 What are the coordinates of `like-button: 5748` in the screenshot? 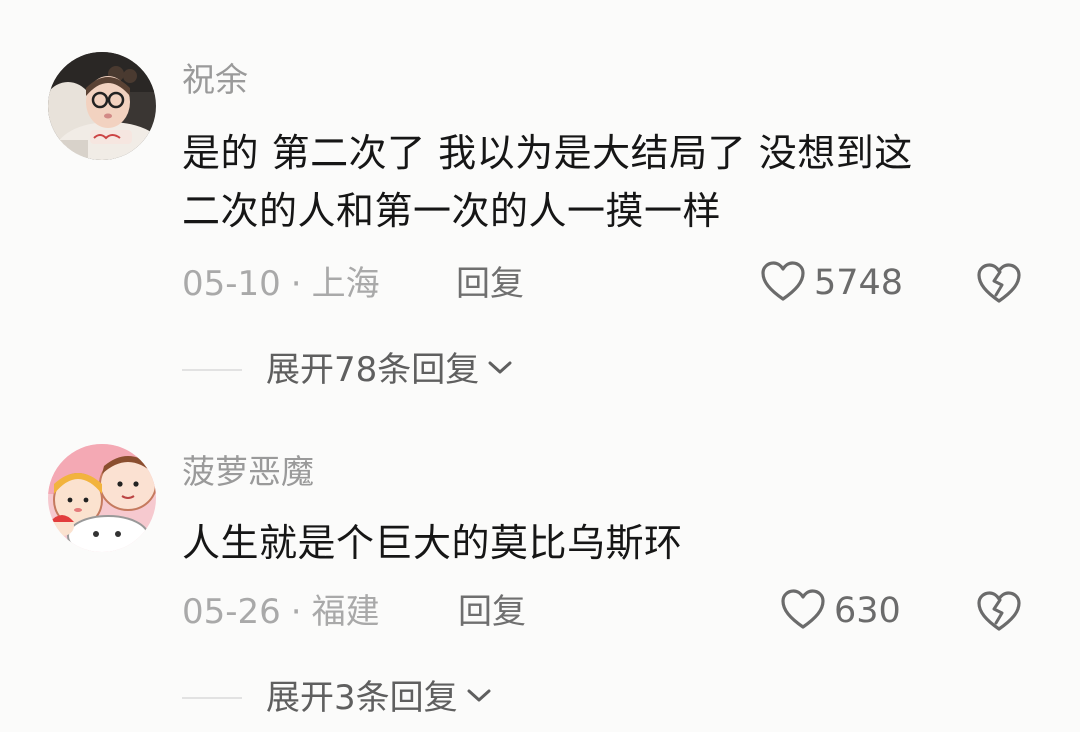 It's located at (831, 283).